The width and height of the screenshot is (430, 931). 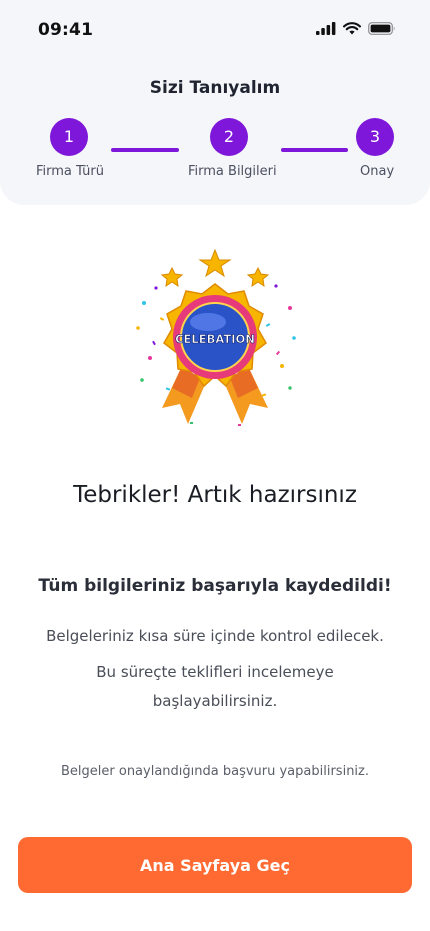 What do you see at coordinates (66, 30) in the screenshot?
I see `status-time: 09:41` at bounding box center [66, 30].